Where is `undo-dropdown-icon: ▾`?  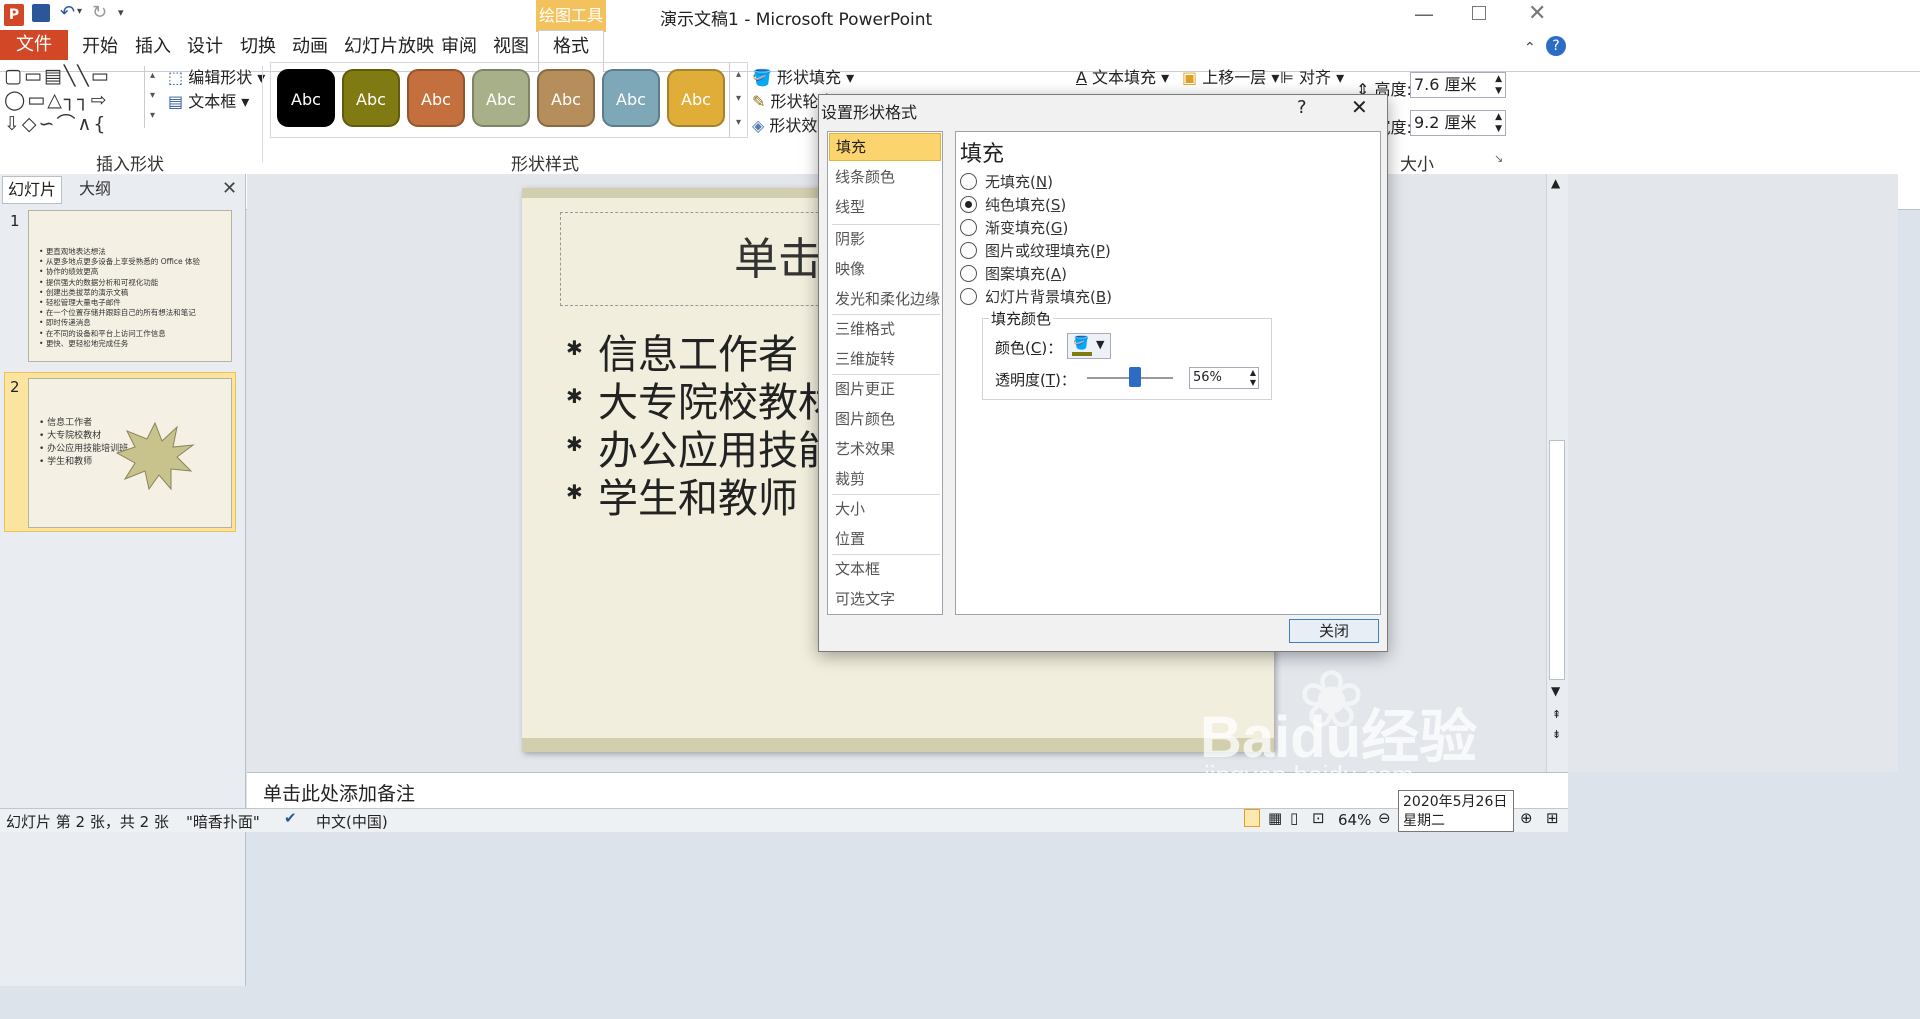 undo-dropdown-icon: ▾ is located at coordinates (79, 11).